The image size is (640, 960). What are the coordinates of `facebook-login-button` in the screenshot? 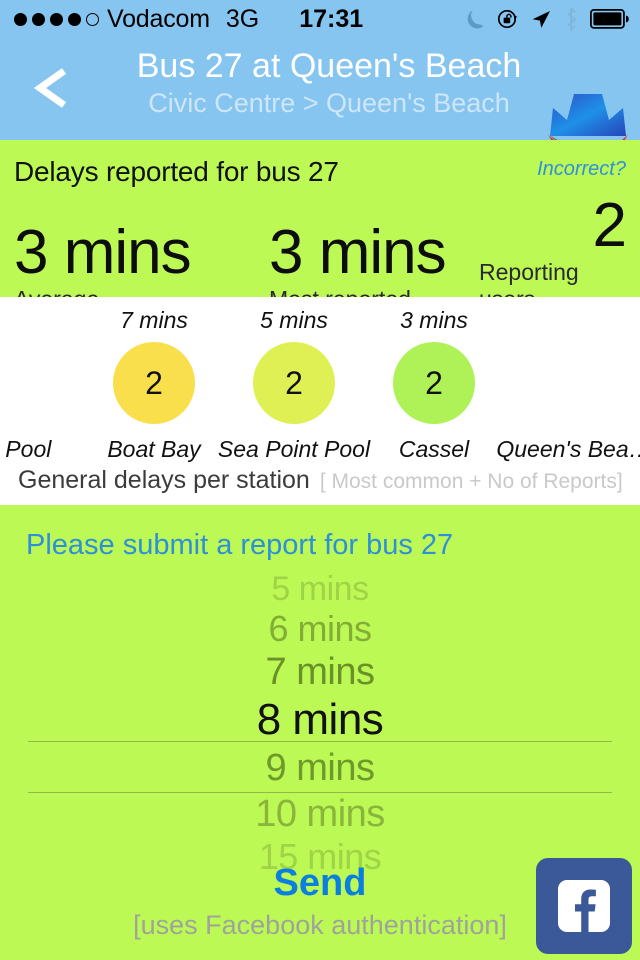 It's located at (584, 906).